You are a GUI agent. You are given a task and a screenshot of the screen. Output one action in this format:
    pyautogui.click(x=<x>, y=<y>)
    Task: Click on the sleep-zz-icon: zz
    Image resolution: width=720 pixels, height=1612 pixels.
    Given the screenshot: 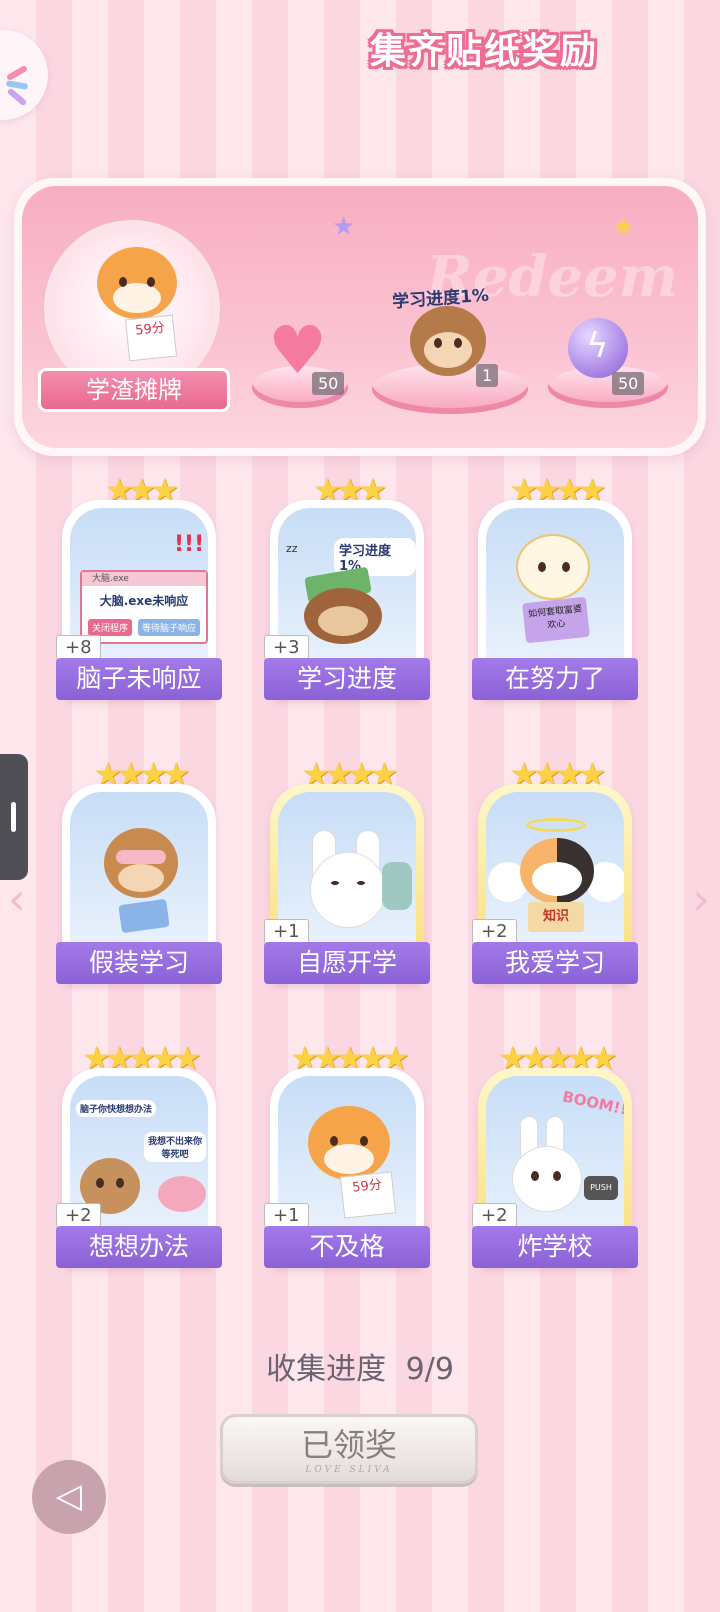 What is the action you would take?
    pyautogui.click(x=292, y=548)
    